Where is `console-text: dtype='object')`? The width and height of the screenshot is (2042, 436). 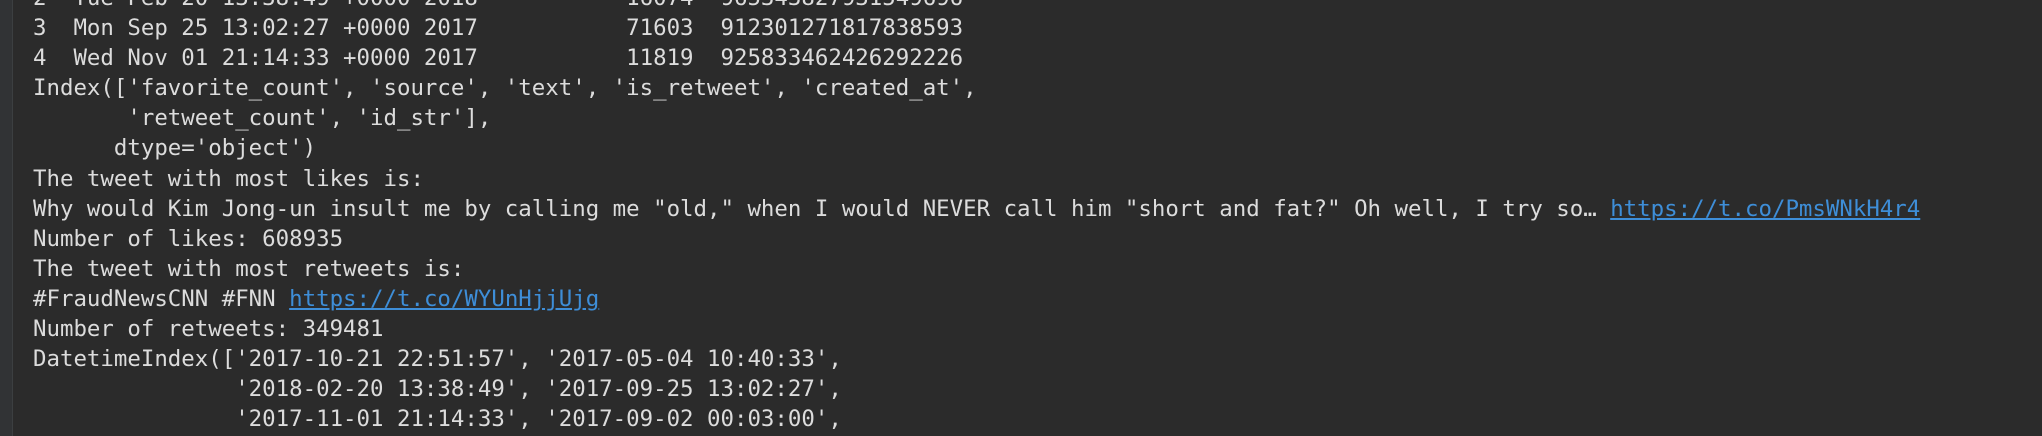 console-text: dtype='object') is located at coordinates (175, 148).